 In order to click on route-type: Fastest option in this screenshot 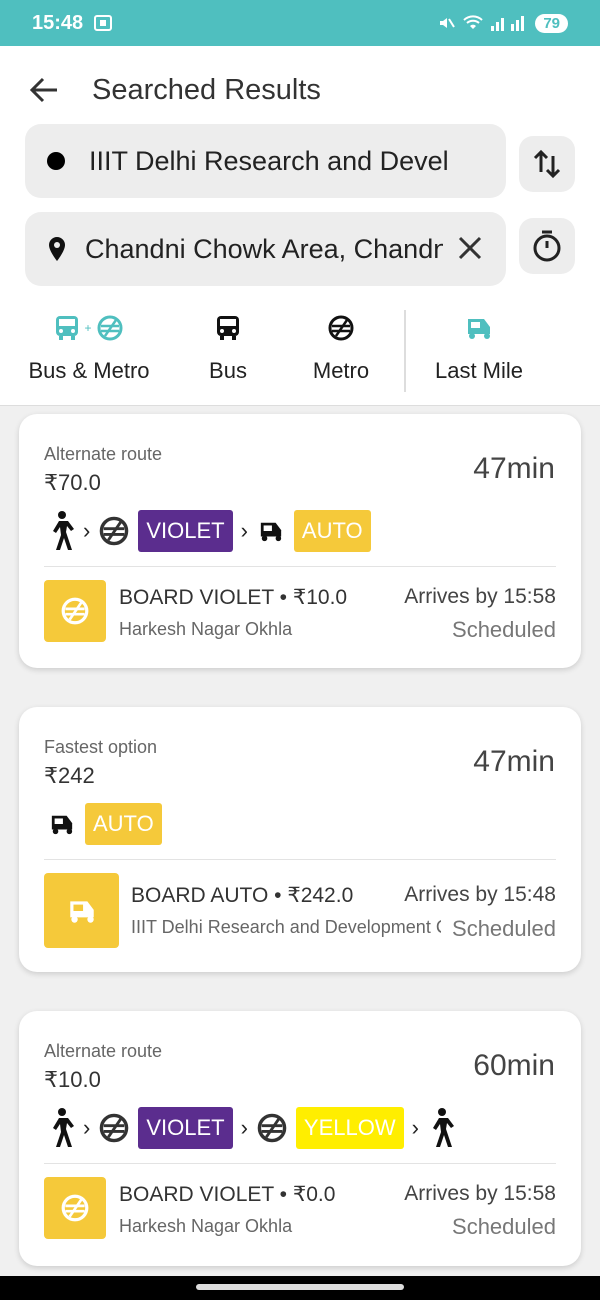, I will do `click(101, 747)`.